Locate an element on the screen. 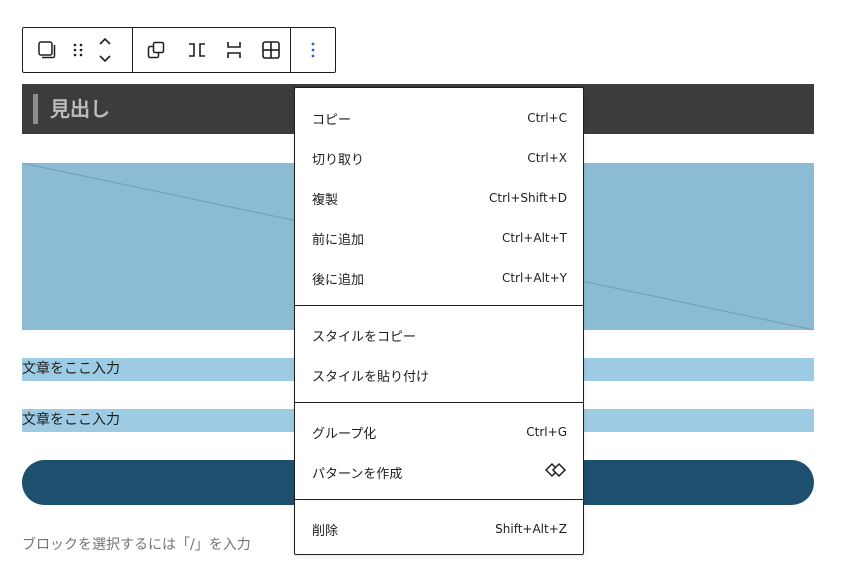  toolbar-group-layout is located at coordinates (212, 50).